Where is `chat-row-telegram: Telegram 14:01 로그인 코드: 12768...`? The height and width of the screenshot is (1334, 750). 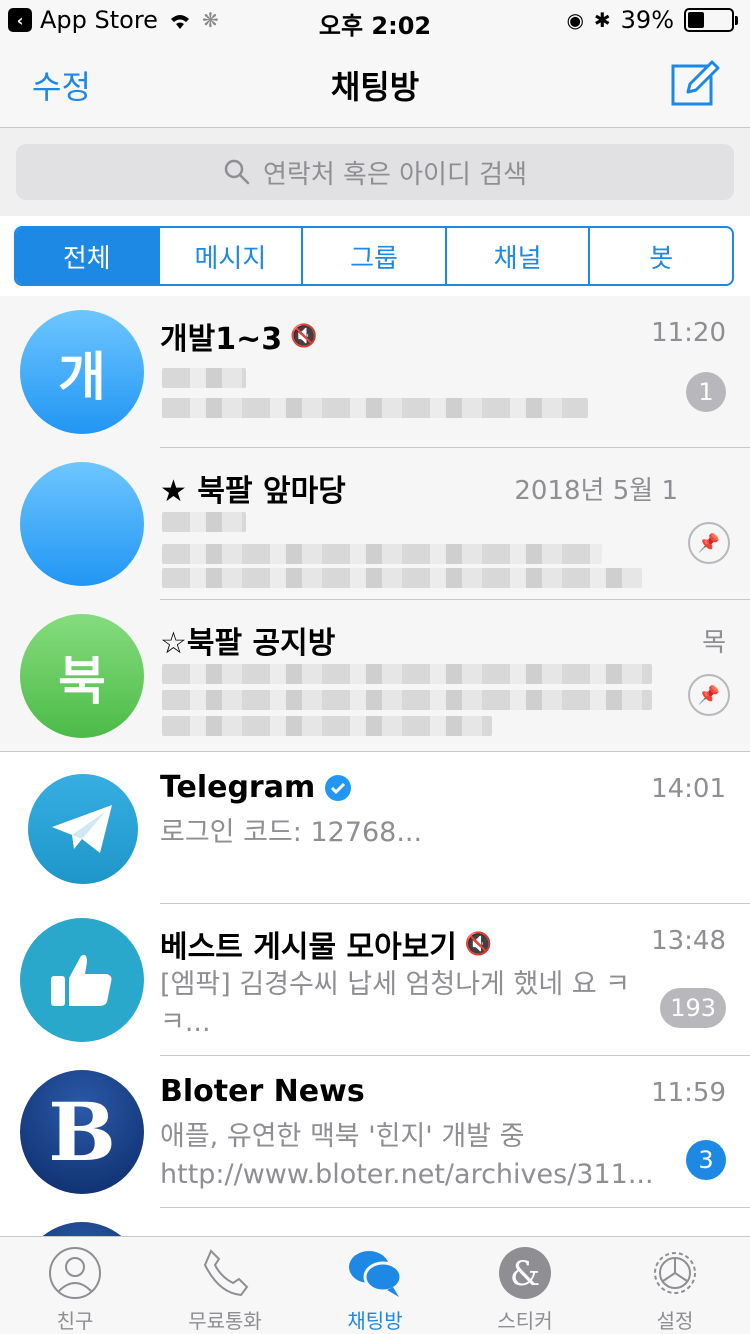
chat-row-telegram: Telegram 14:01 로그인 코드: 12768... is located at coordinates (375, 828).